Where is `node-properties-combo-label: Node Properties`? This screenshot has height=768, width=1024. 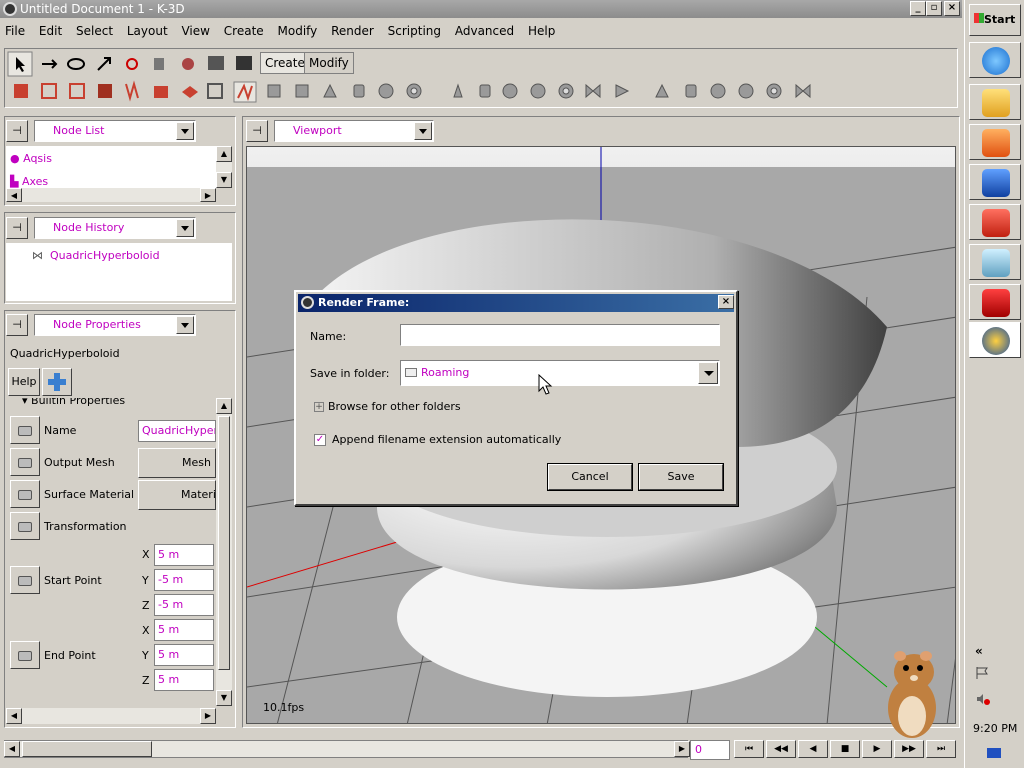 node-properties-combo-label: Node Properties is located at coordinates (97, 324).